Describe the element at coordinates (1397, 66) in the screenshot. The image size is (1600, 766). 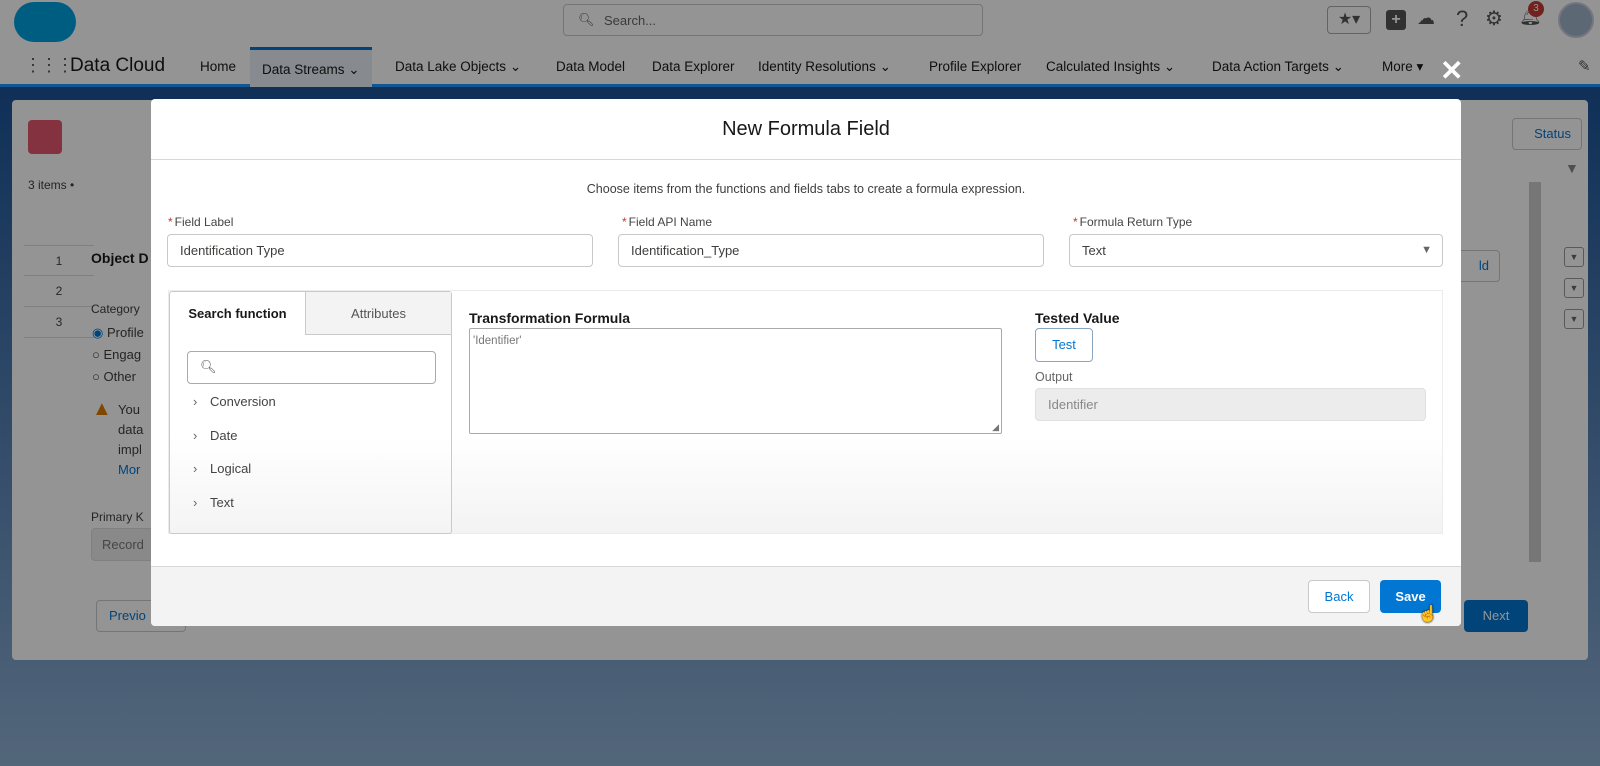
I see `nav-label: More` at that location.